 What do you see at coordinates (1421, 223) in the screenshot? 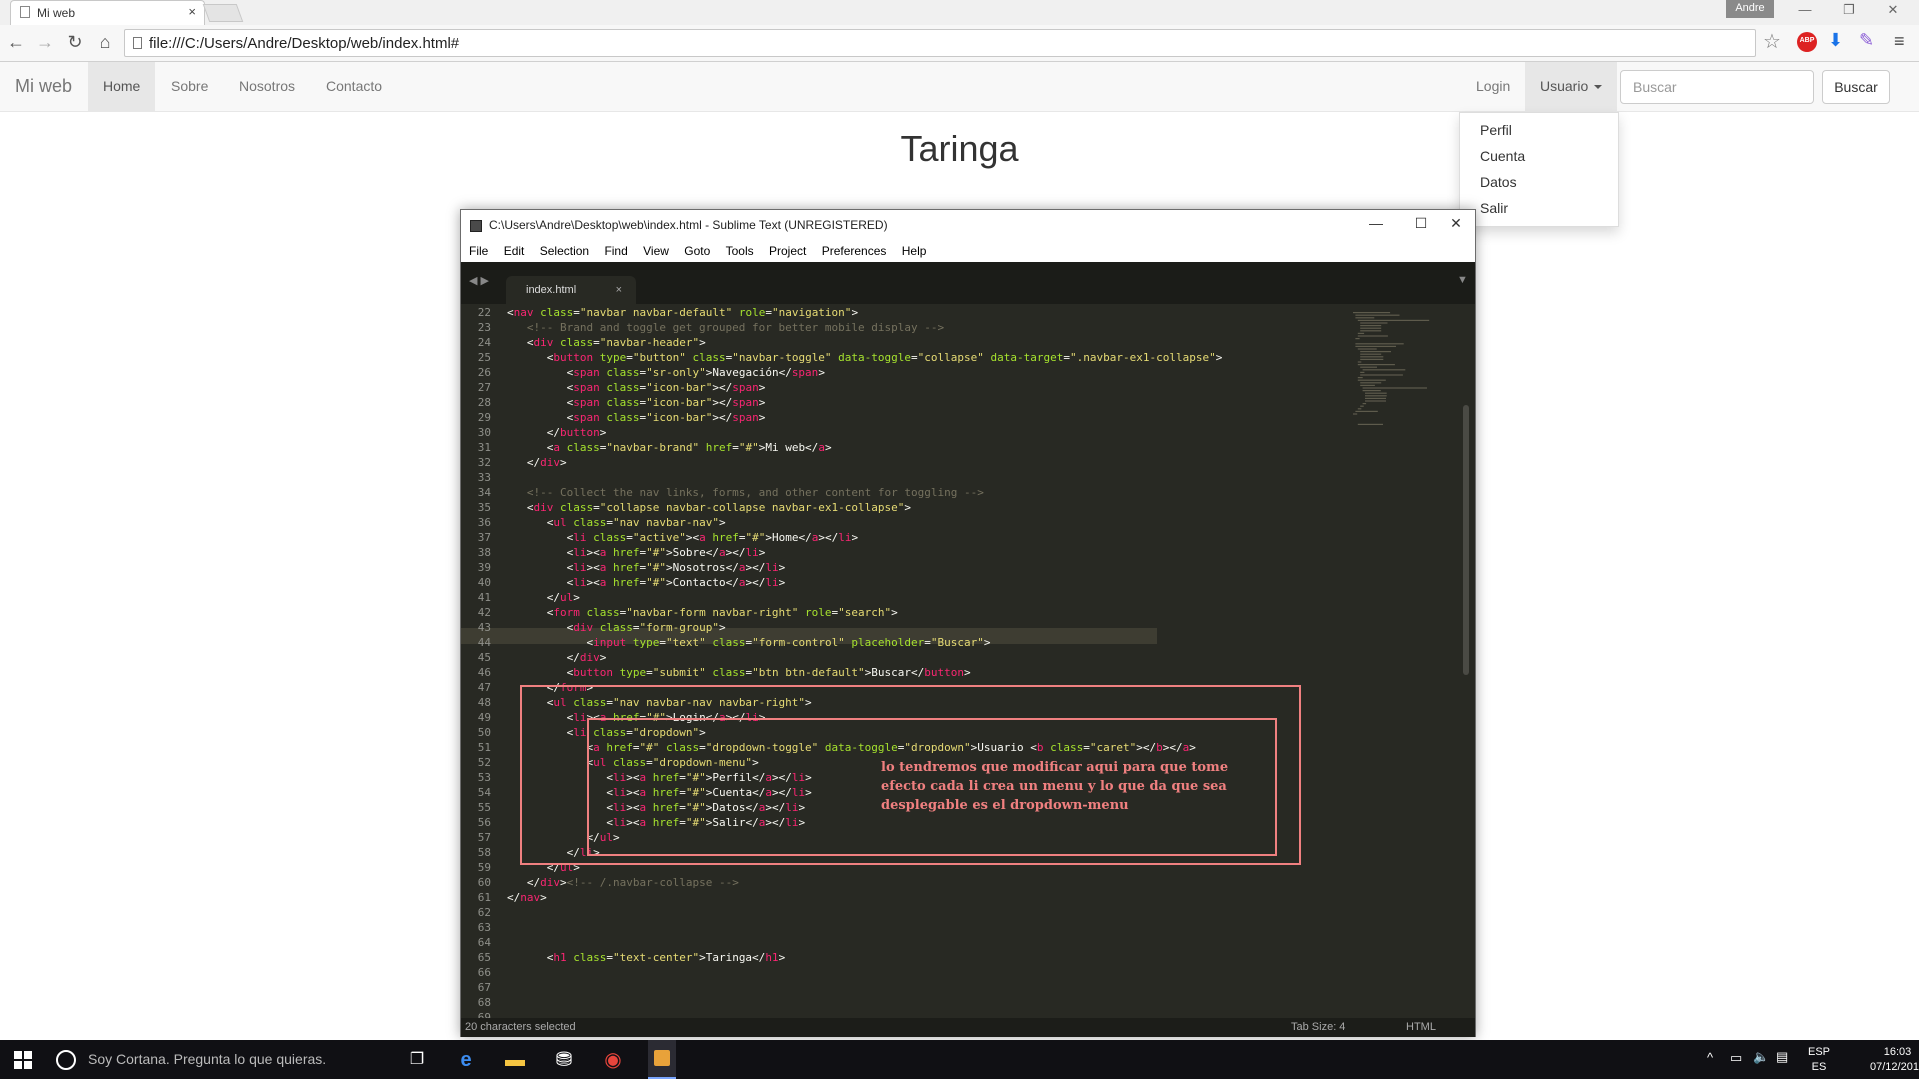
I see `maximize-icon: ☐` at bounding box center [1421, 223].